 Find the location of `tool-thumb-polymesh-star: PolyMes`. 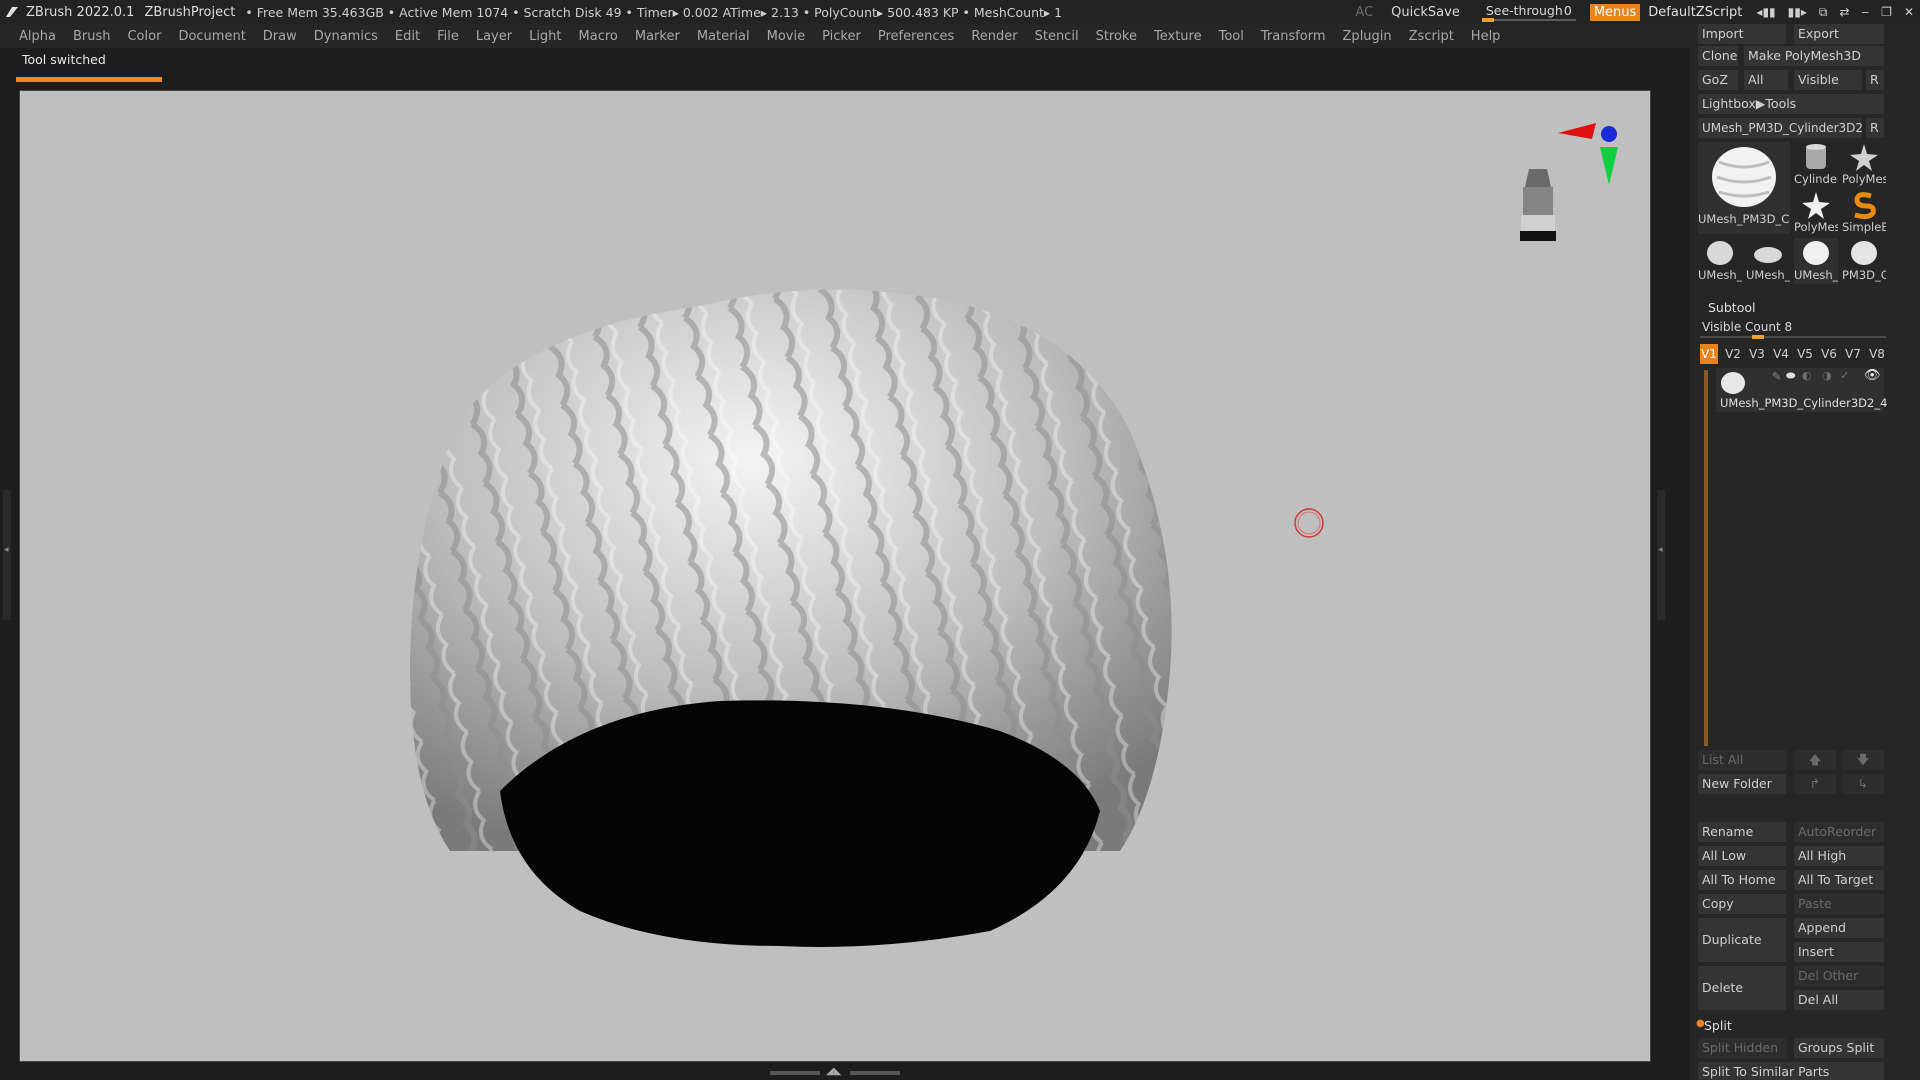

tool-thumb-polymesh-star: PolyMes is located at coordinates (1864, 165).